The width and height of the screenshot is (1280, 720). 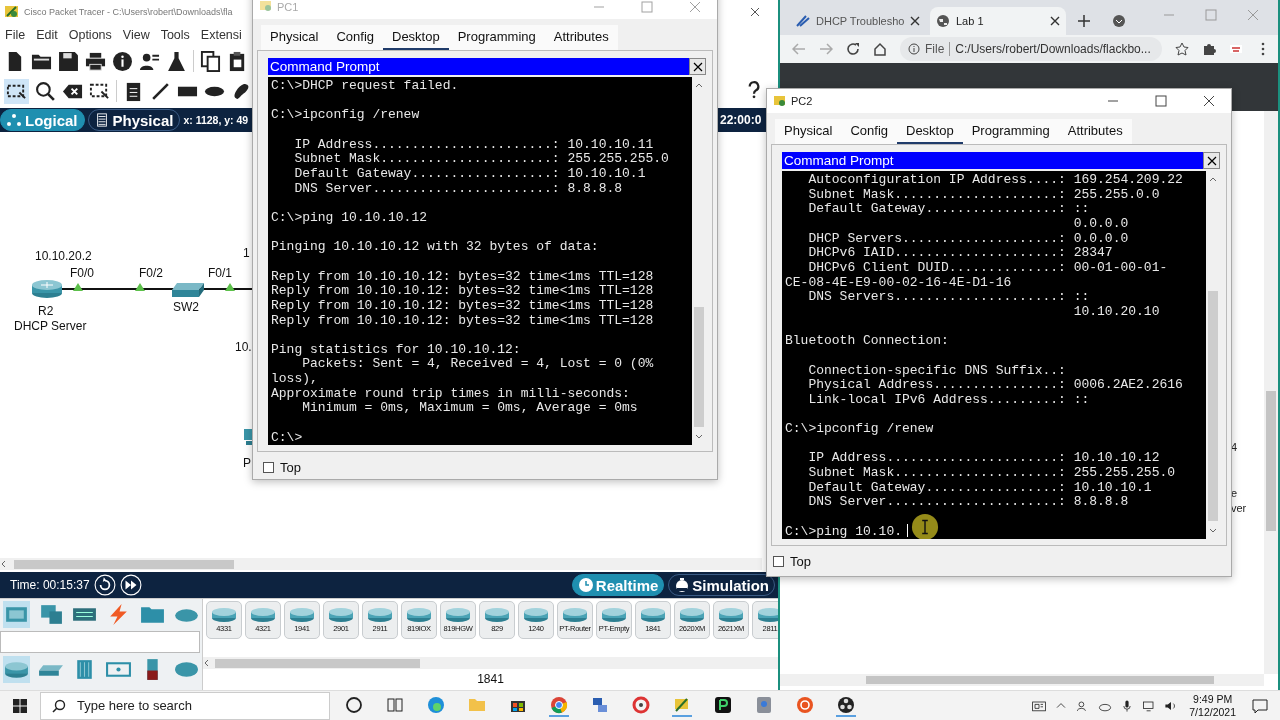 What do you see at coordinates (983, 195) in the screenshot?
I see `terminal-line: Subnet Mask.....................: 255.255.0.0` at bounding box center [983, 195].